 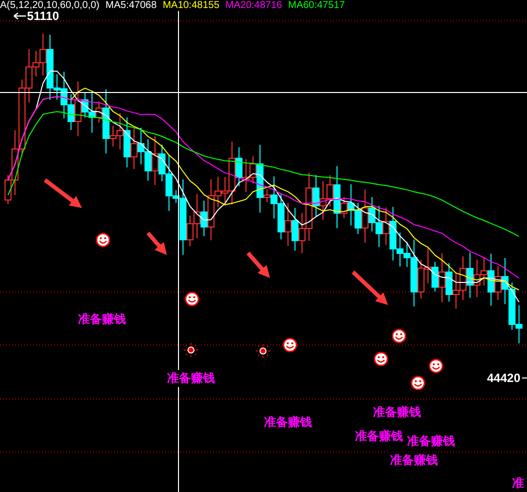 I want to click on indicator-label: MA10:48155, so click(x=191, y=5).